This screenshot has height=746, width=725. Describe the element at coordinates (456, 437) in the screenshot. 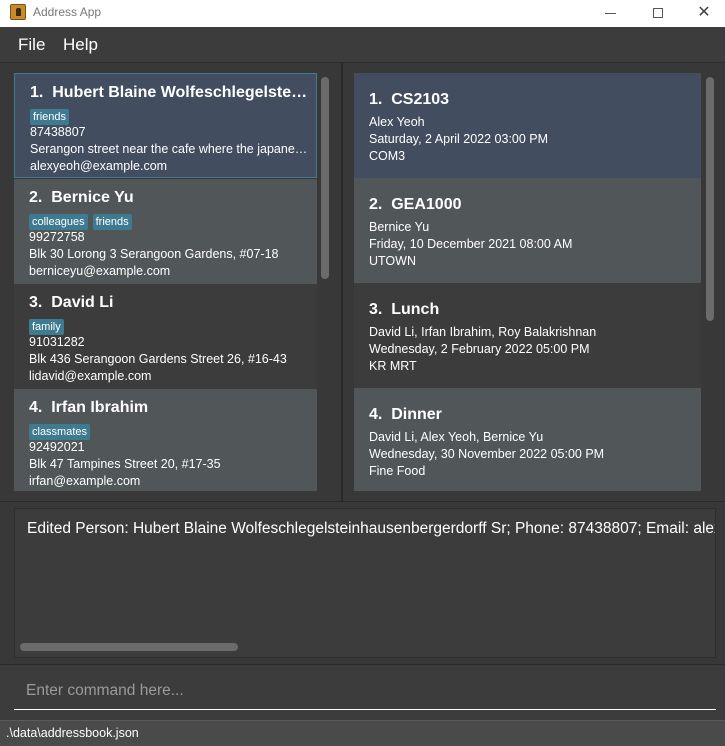

I see `event-participants: David Li, Alex Yeoh, Bernice Yu` at that location.